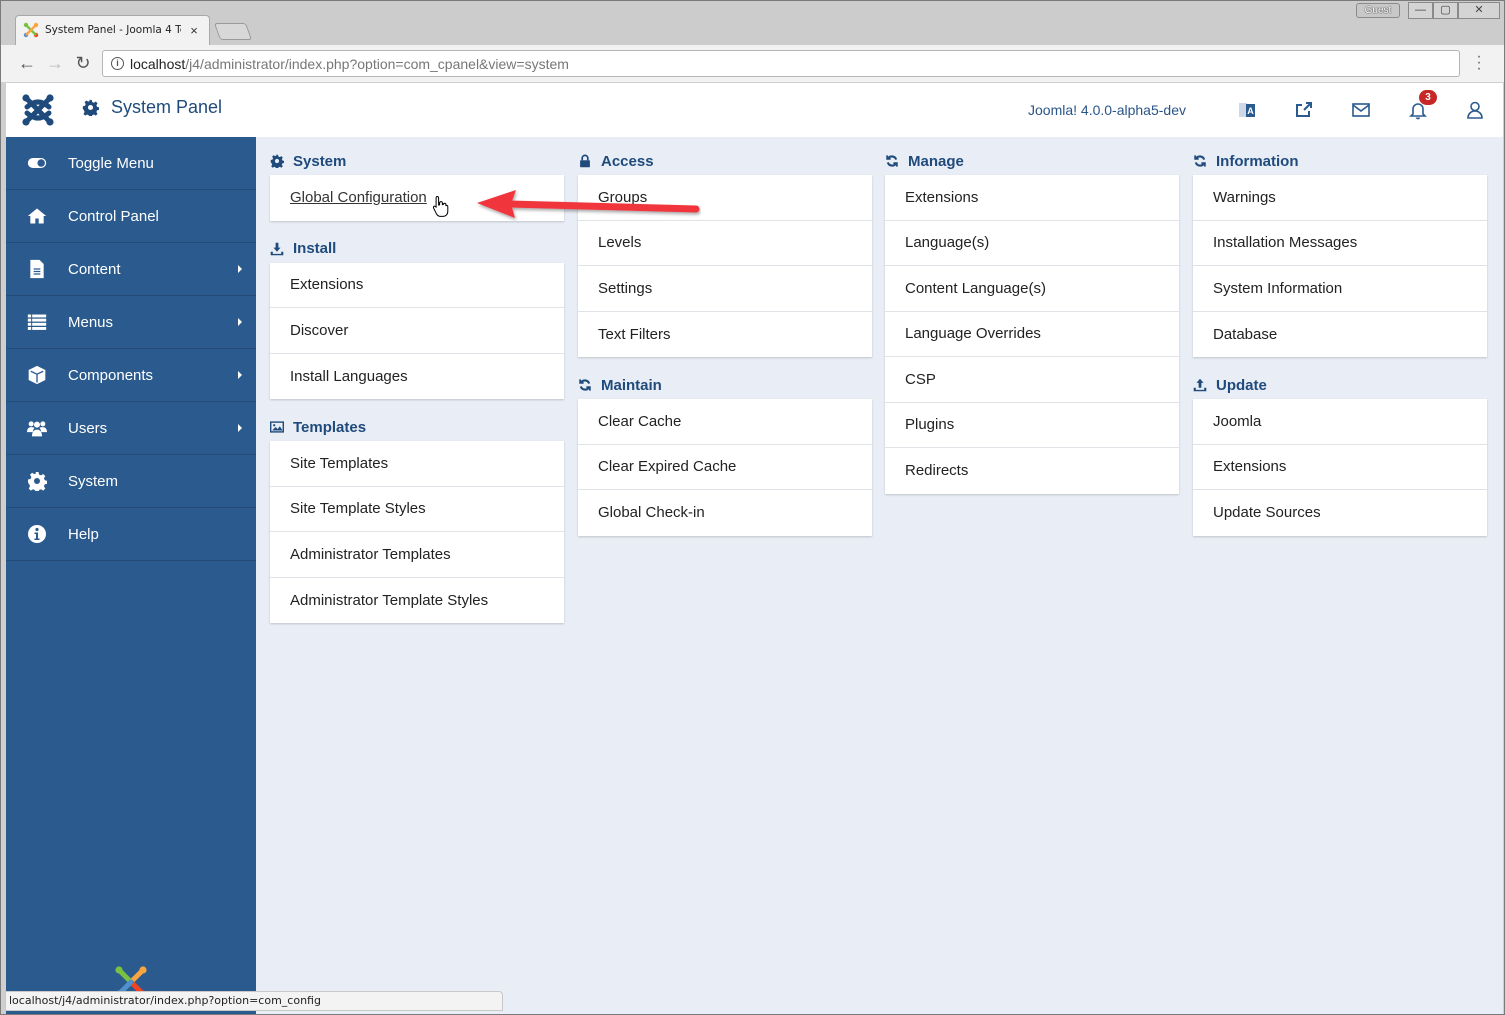 This screenshot has width=1505, height=1015. I want to click on link-site-template-styles: Site Template Styles, so click(417, 509).